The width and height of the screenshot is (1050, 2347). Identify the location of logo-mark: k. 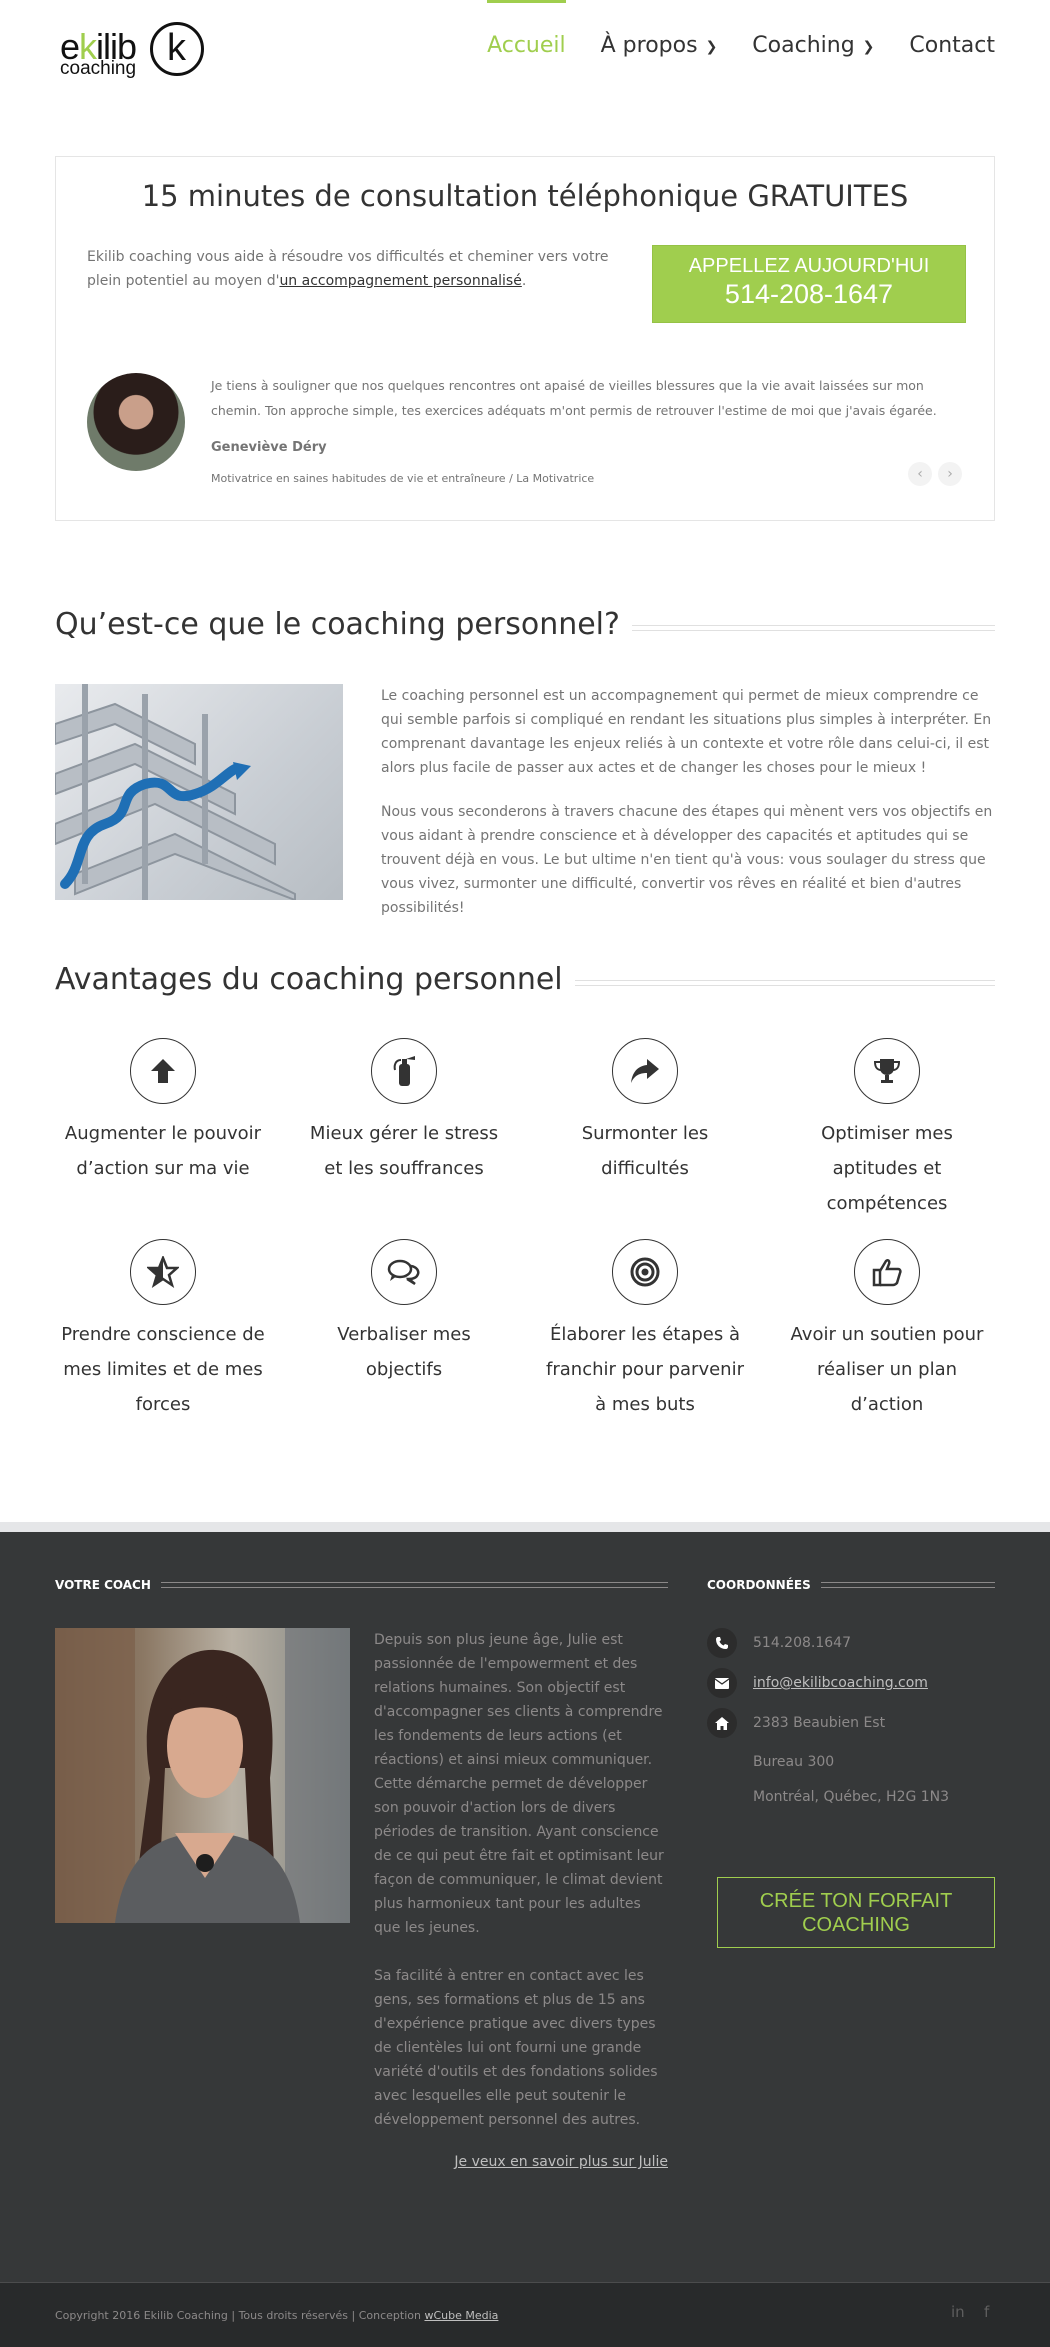
(177, 49).